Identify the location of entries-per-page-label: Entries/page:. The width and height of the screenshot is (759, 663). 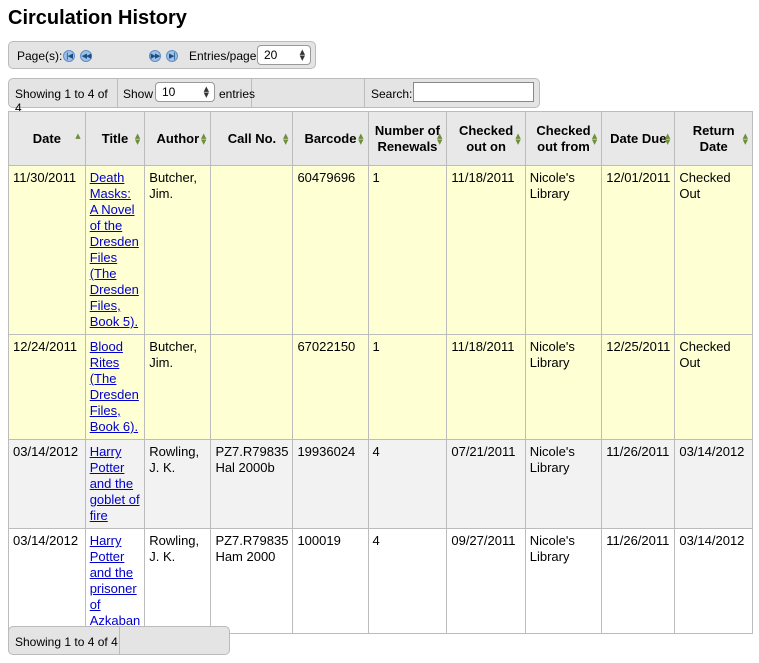
(224, 56).